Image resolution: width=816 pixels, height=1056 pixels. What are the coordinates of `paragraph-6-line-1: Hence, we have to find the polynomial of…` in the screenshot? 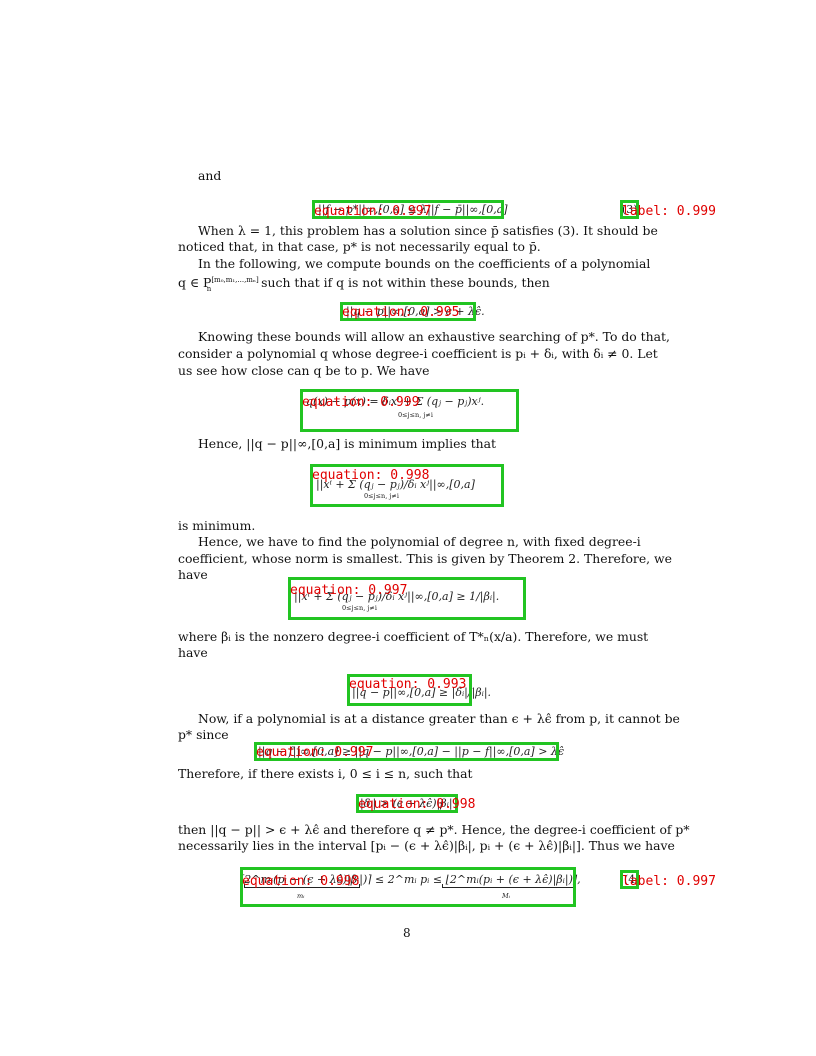 It's located at (419, 541).